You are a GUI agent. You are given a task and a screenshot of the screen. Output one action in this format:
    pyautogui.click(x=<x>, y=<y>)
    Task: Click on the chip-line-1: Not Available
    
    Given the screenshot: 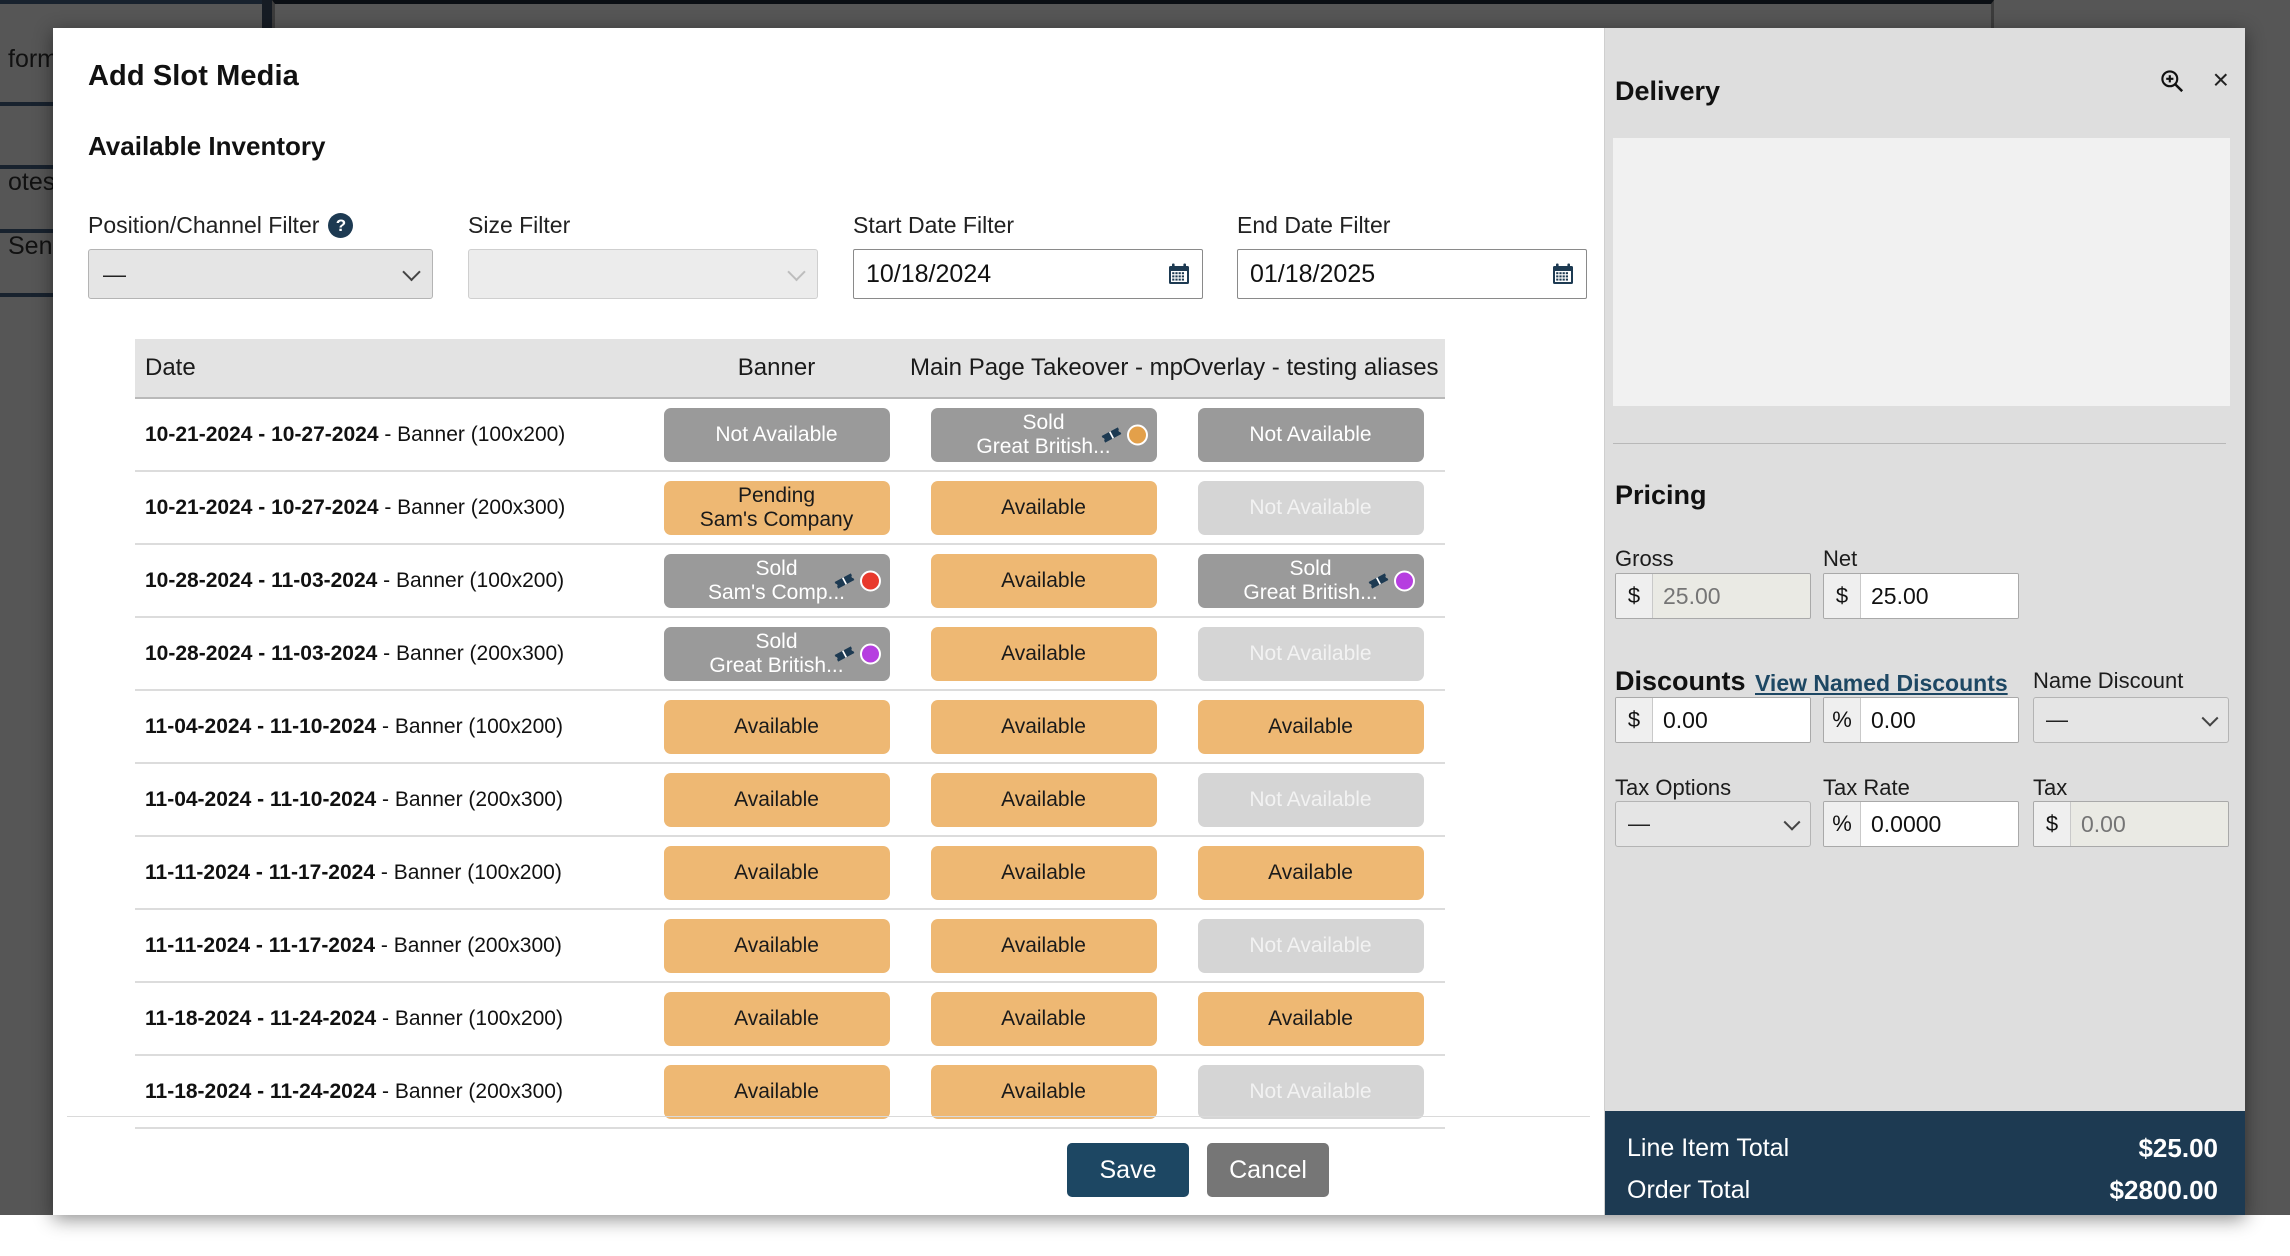 What is the action you would take?
    pyautogui.click(x=1310, y=434)
    